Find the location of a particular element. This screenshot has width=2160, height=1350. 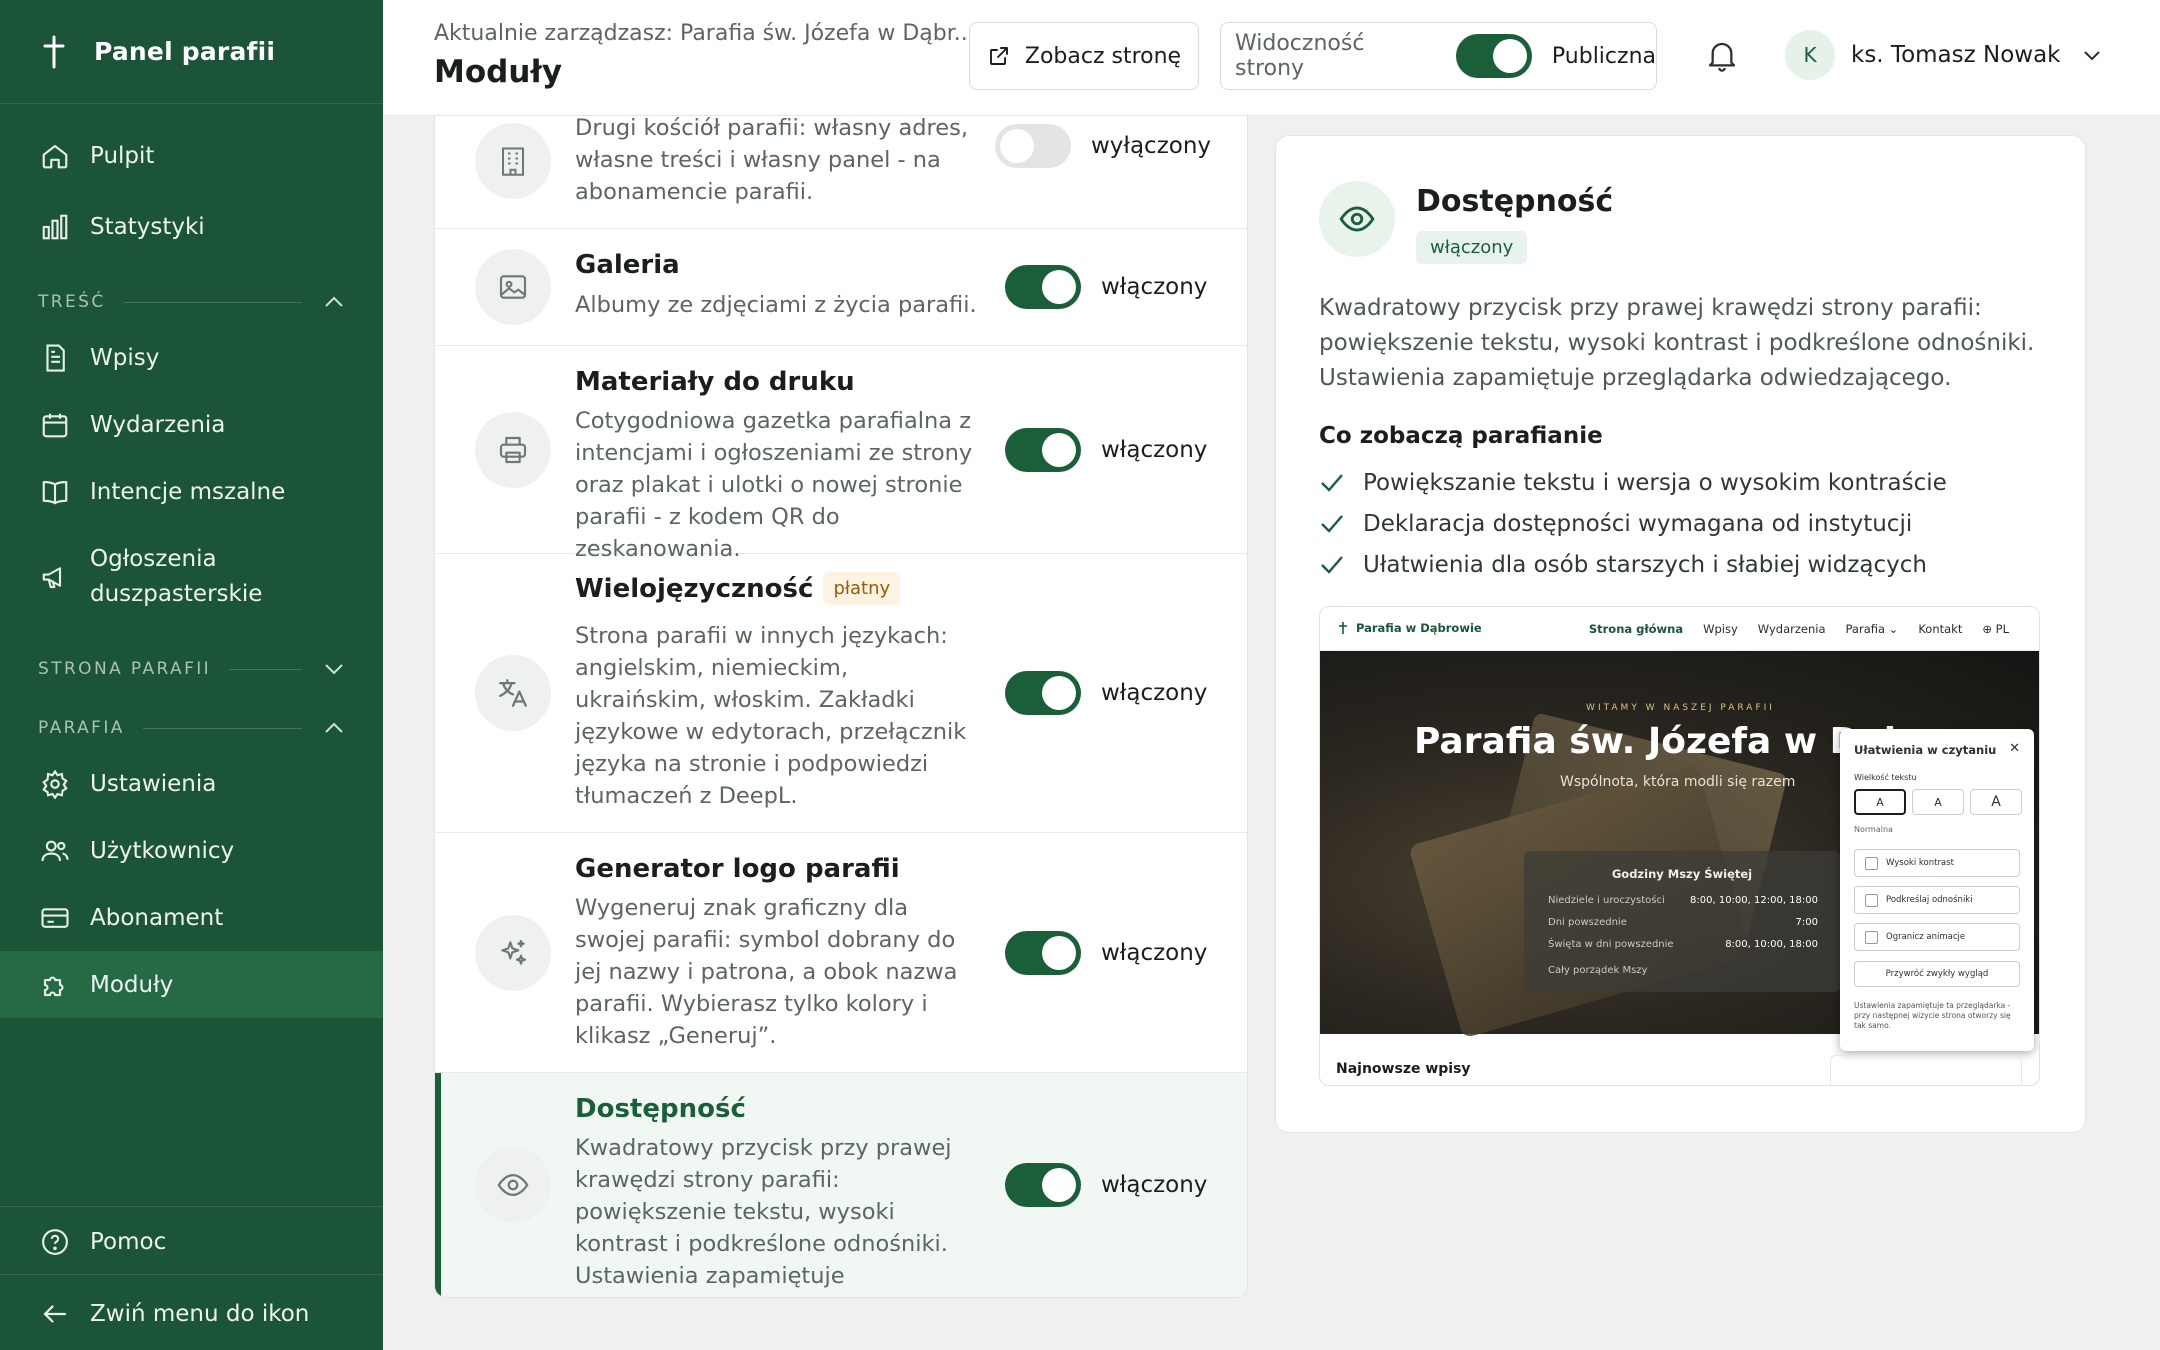

sidebar-item-label: Wydarzenia is located at coordinates (158, 425).